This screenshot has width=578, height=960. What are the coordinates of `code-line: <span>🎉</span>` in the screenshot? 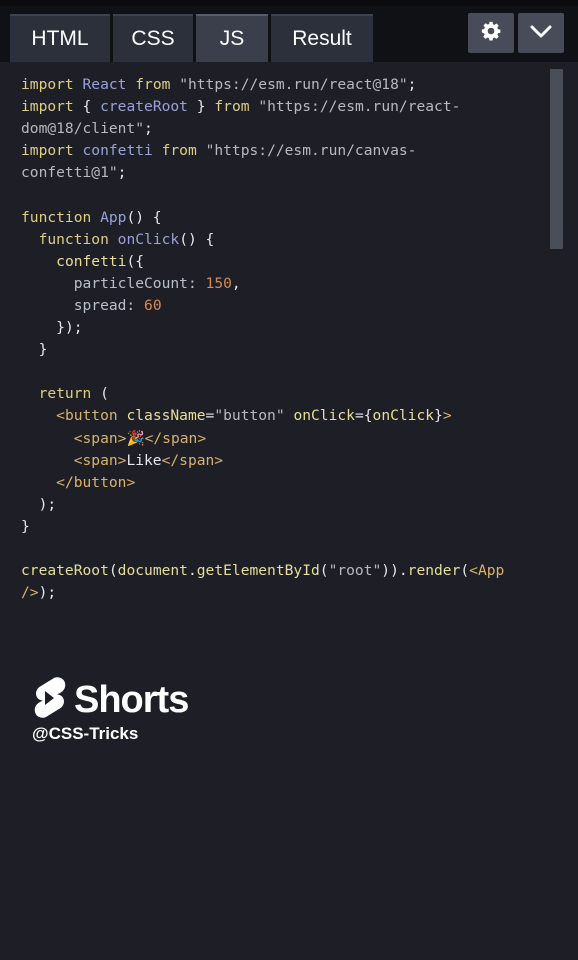 It's located at (140, 438).